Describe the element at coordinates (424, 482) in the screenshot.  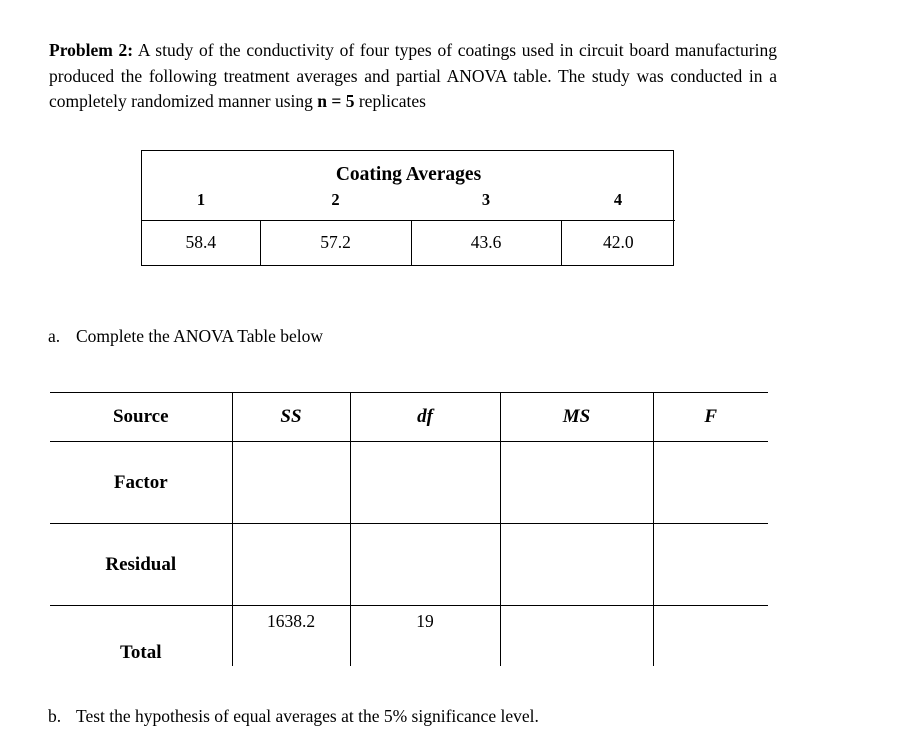
I see `anova-factor-df` at that location.